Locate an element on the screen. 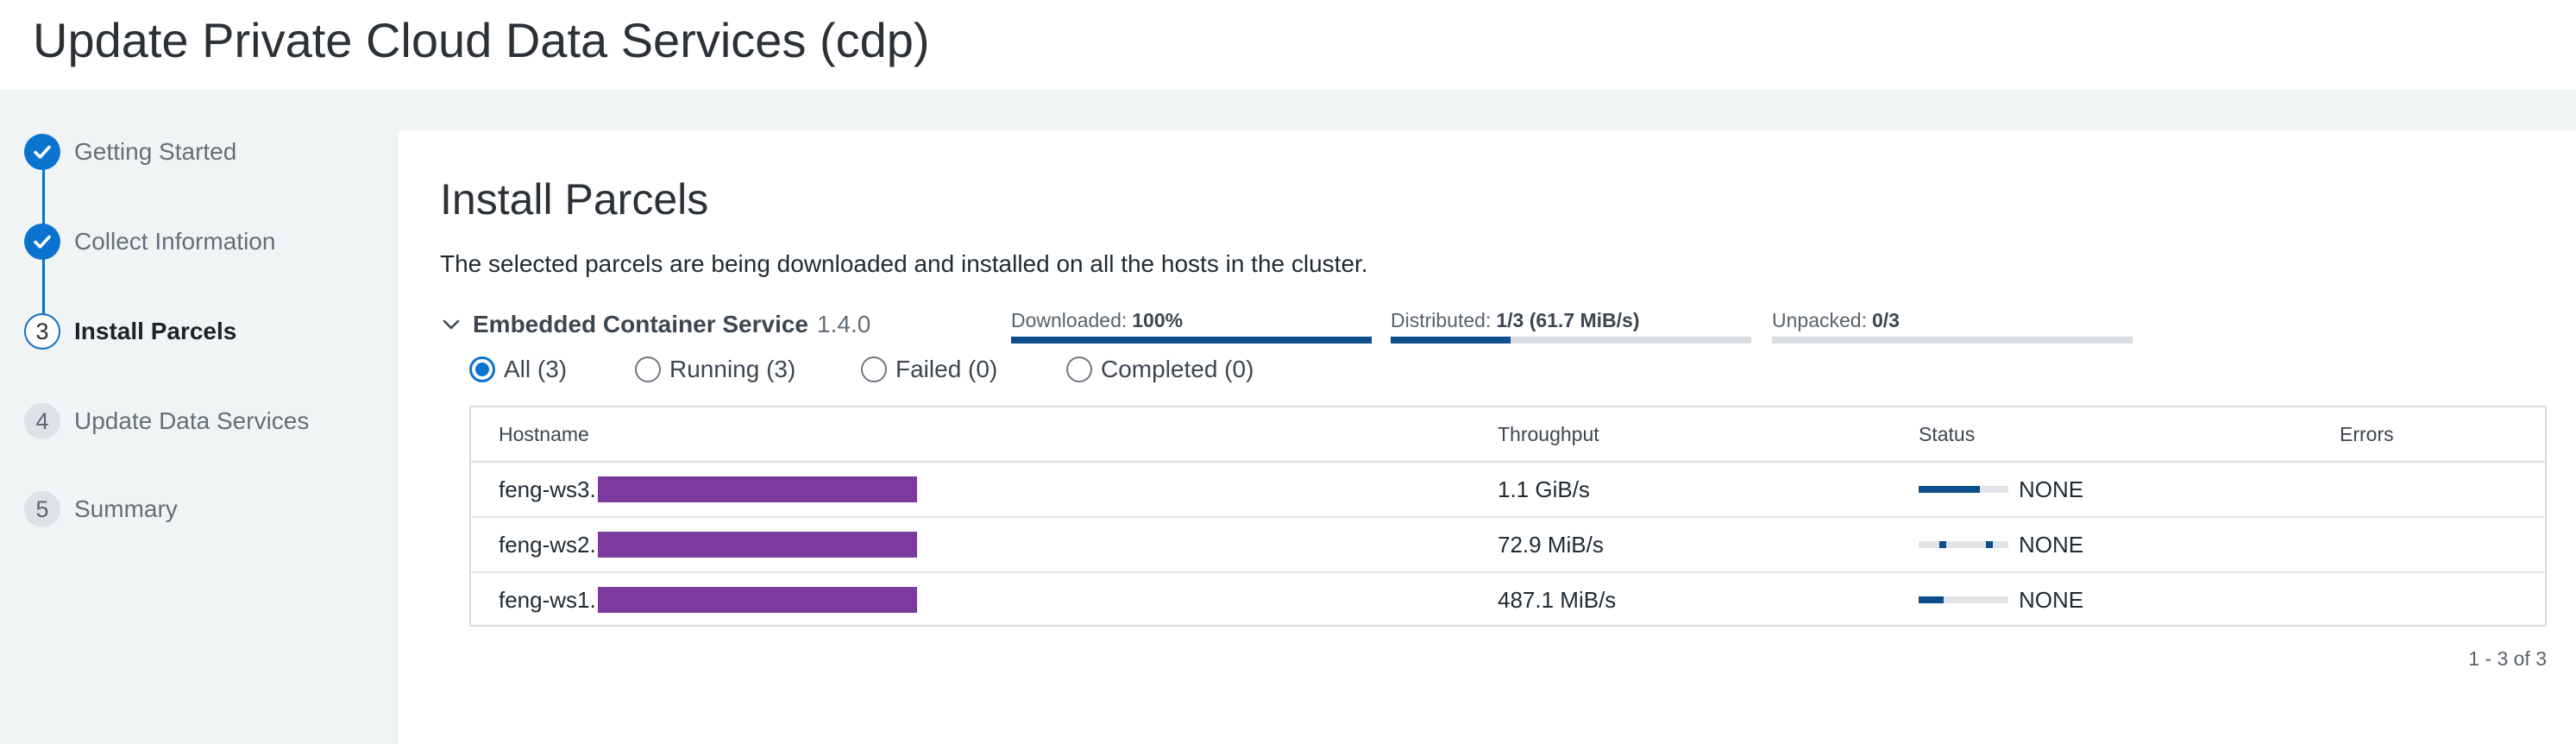 Image resolution: width=2576 pixels, height=744 pixels. hostname-cell: feng-ws1. is located at coordinates (708, 600).